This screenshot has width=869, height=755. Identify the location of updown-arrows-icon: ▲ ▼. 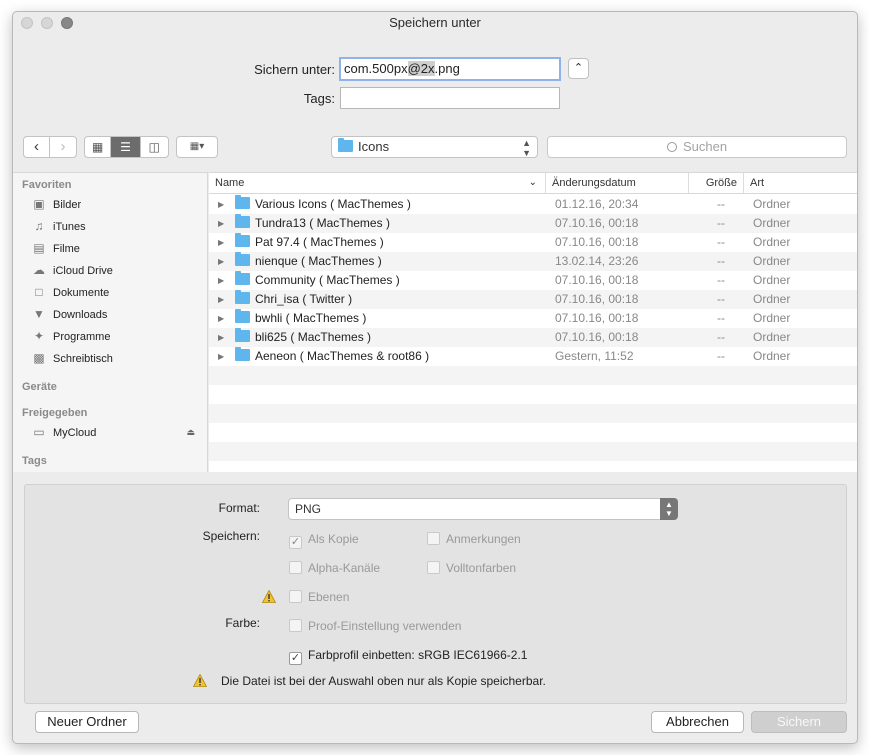
(526, 148).